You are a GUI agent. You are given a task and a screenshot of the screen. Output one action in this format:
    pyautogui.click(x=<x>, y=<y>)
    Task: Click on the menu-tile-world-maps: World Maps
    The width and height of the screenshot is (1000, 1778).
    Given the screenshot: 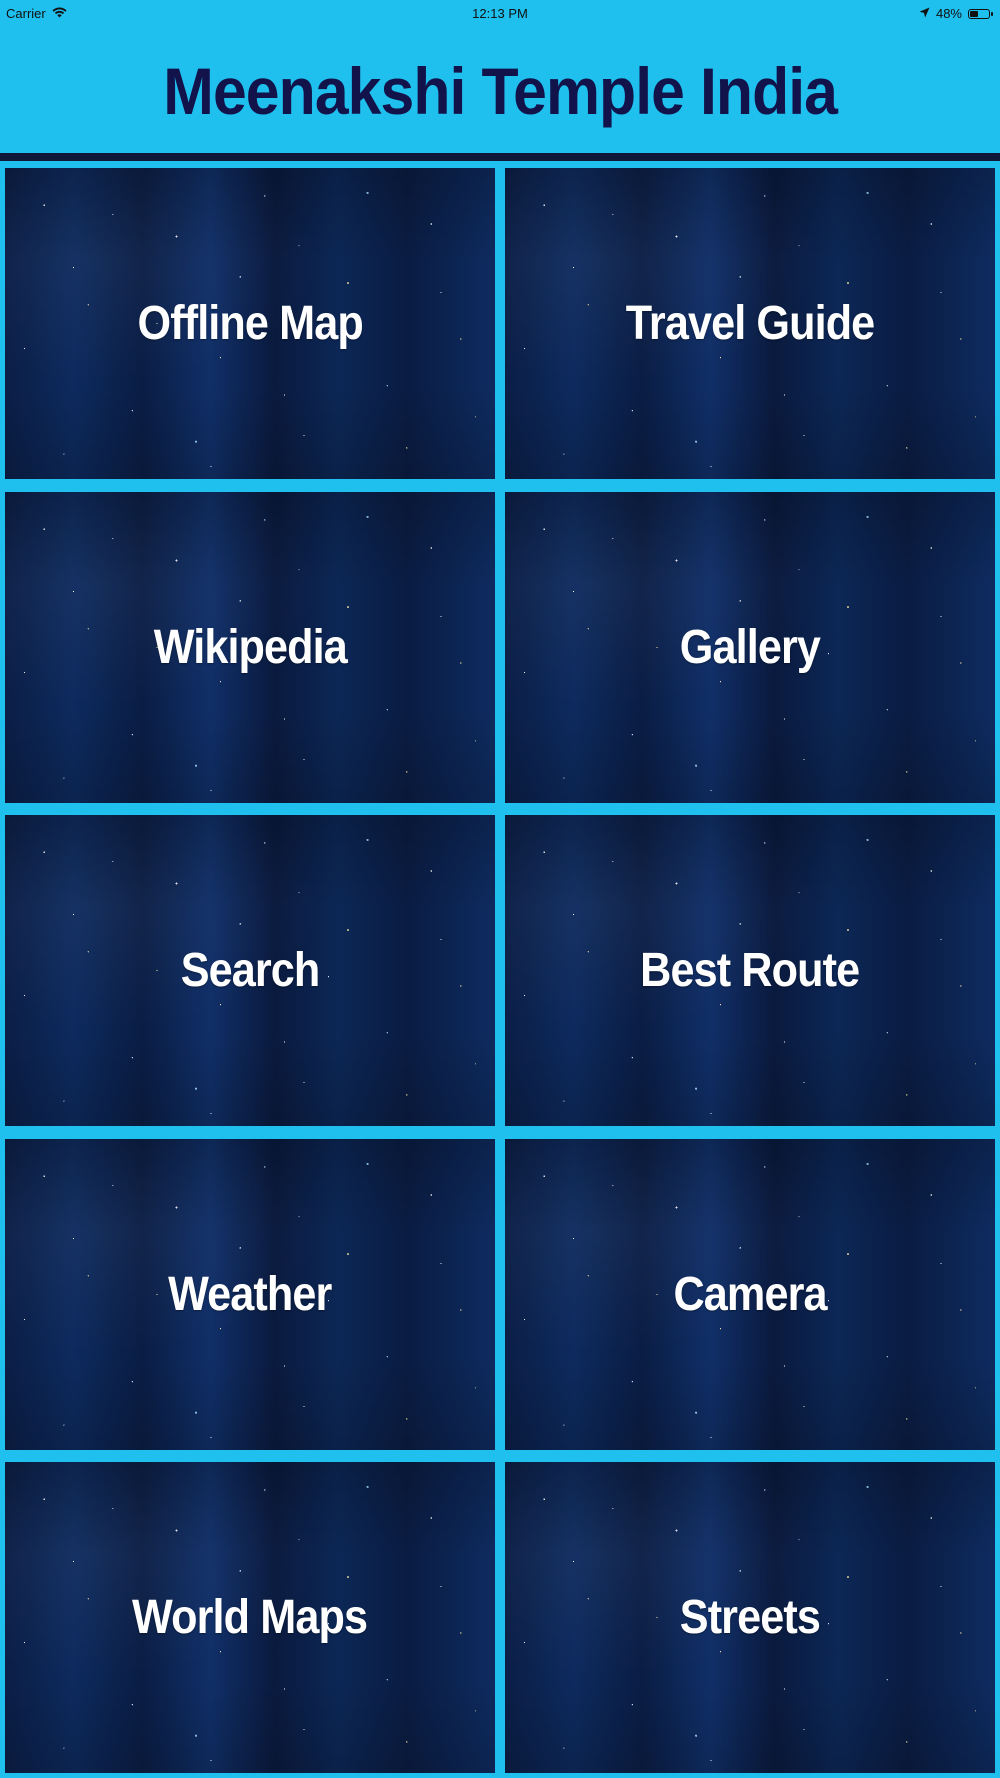 What is the action you would take?
    pyautogui.click(x=250, y=1617)
    